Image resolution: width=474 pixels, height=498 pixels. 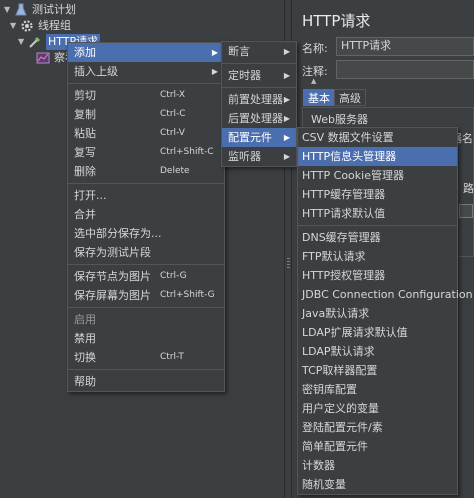 What do you see at coordinates (259, 75) in the screenshot?
I see `menu-item-timers: 定时器 ▶` at bounding box center [259, 75].